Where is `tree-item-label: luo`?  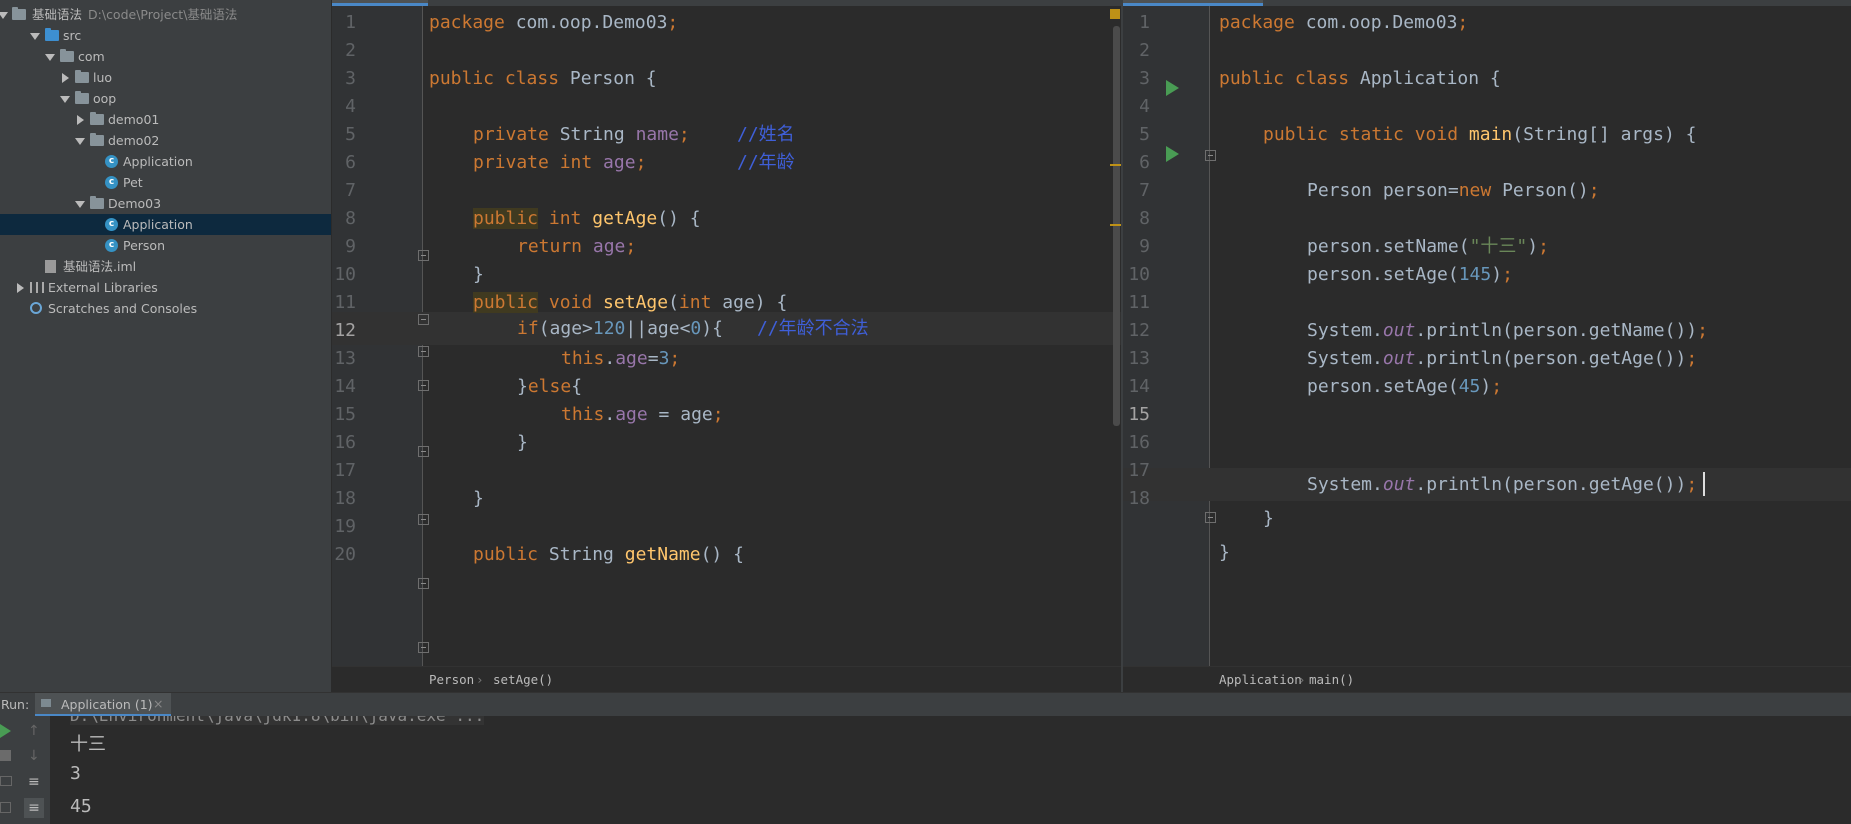 tree-item-label: luo is located at coordinates (103, 77).